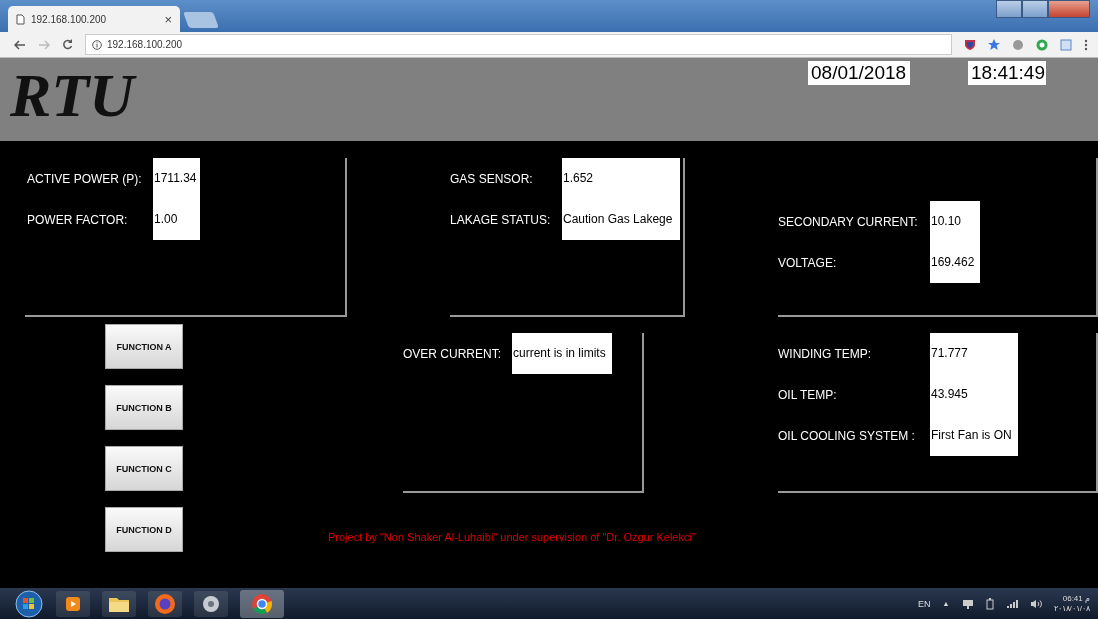 This screenshot has height=619, width=1098. I want to click on page-icon, so click(20, 19).